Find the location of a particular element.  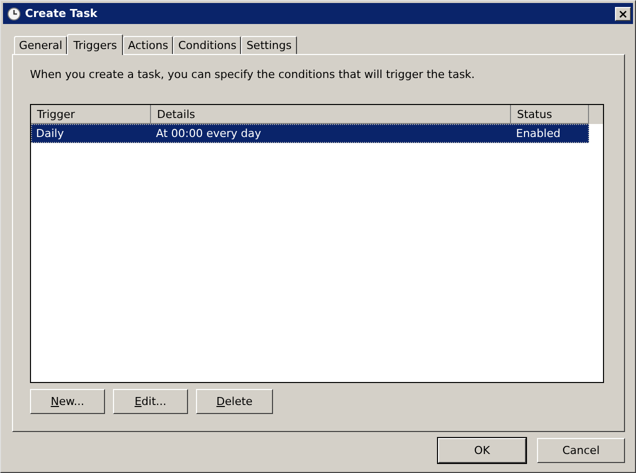

close-button: × is located at coordinates (623, 13).